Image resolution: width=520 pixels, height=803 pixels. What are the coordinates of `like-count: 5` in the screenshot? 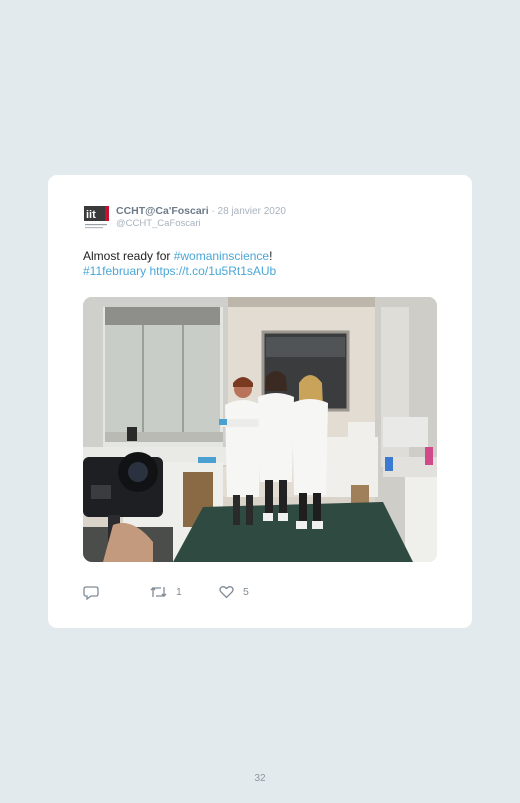 It's located at (246, 592).